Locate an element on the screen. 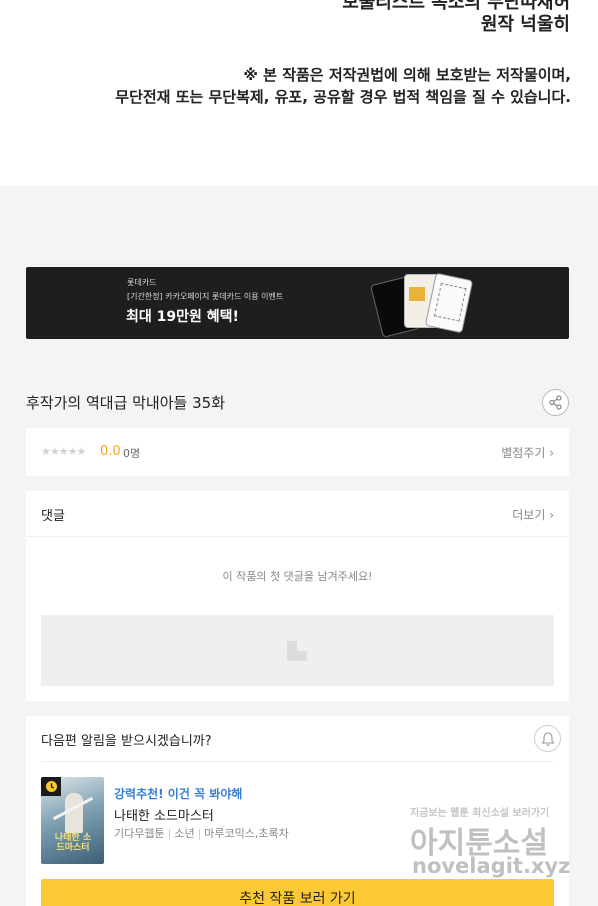 The width and height of the screenshot is (598, 906). rating-panel: ★★★★★ 0.0 0명 별점주기 › is located at coordinates (297, 452).